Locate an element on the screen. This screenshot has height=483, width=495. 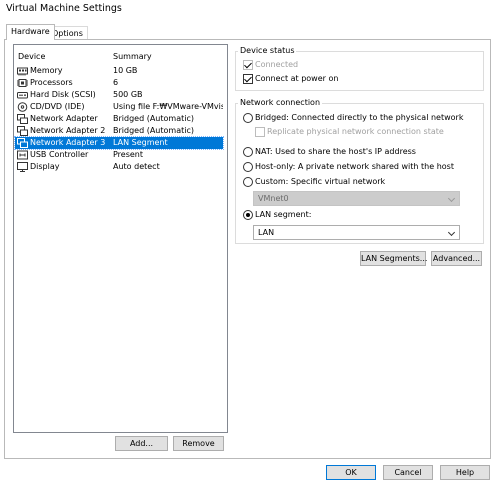
connected-label: Connected is located at coordinates (277, 64).